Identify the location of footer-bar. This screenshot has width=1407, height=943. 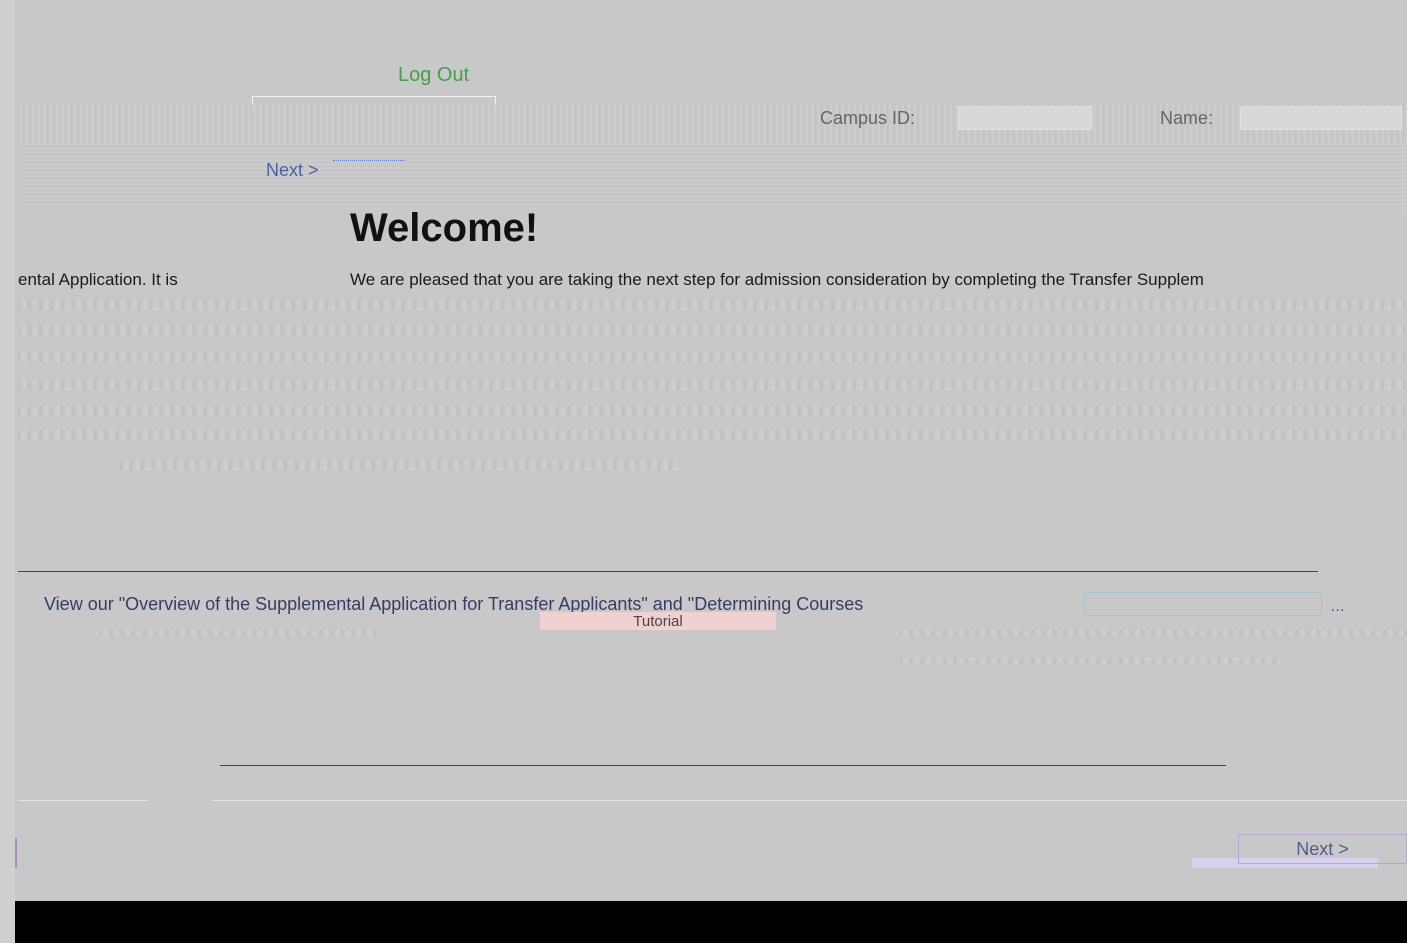
(711, 922).